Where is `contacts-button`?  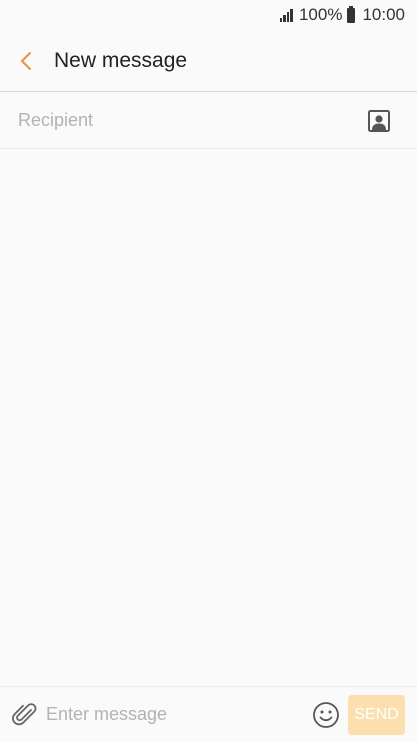 contacts-button is located at coordinates (379, 121).